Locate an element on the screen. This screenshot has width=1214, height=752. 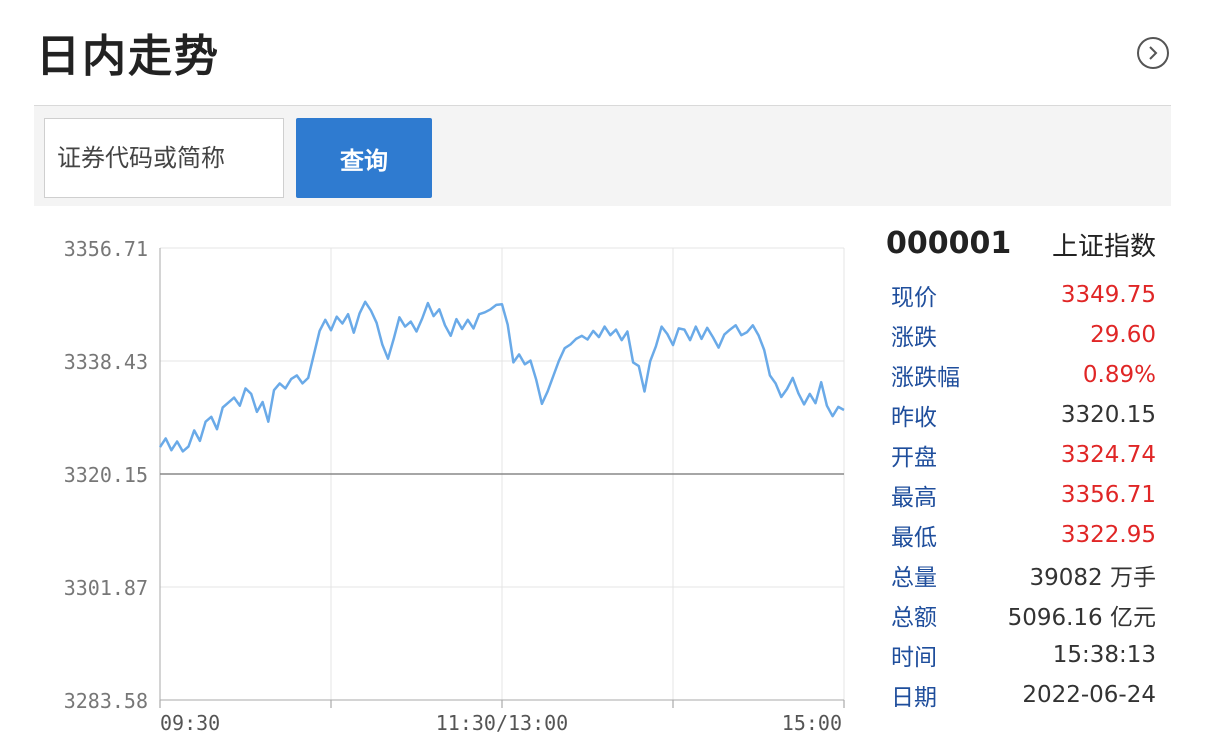
stat-label: 总额 is located at coordinates (914, 618).